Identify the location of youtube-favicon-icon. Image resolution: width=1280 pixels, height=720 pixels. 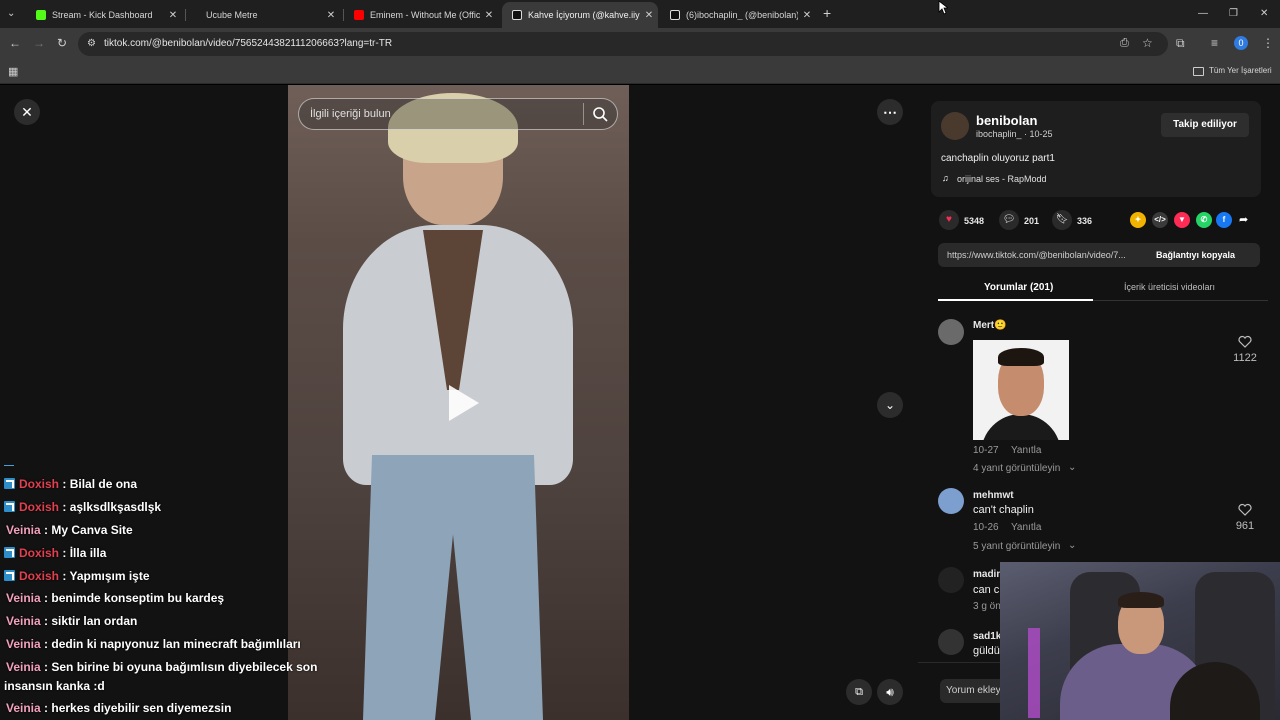
(359, 15).